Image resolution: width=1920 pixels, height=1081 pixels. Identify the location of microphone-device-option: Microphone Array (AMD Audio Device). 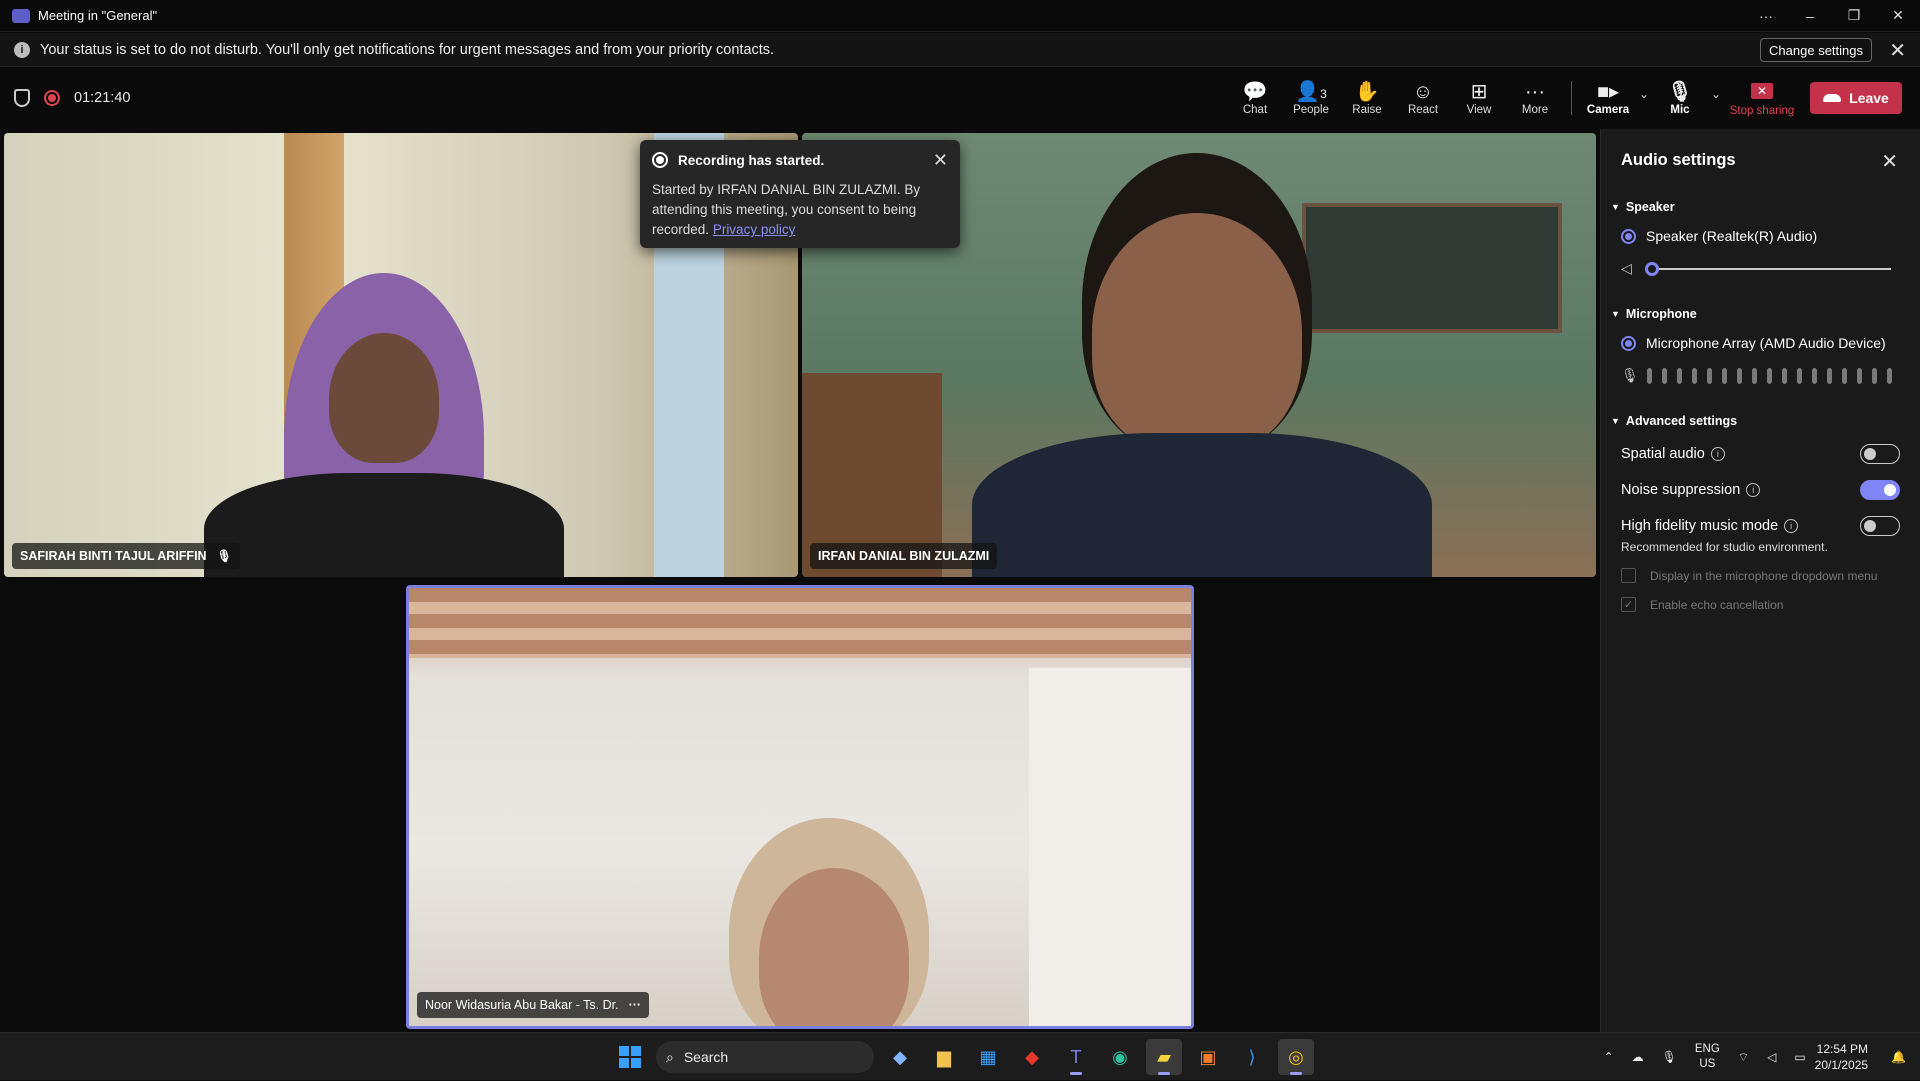
(1760, 343).